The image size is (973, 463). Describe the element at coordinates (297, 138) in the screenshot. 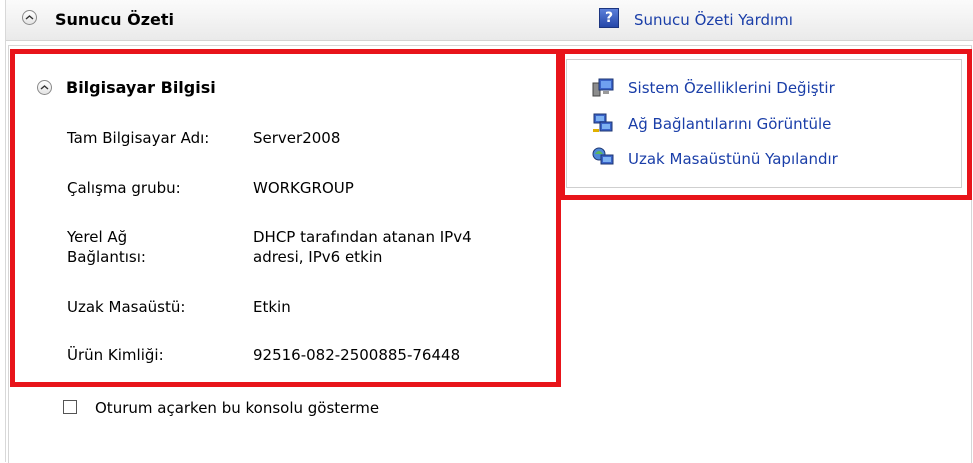

I see `computer-name-value: Server2008` at that location.